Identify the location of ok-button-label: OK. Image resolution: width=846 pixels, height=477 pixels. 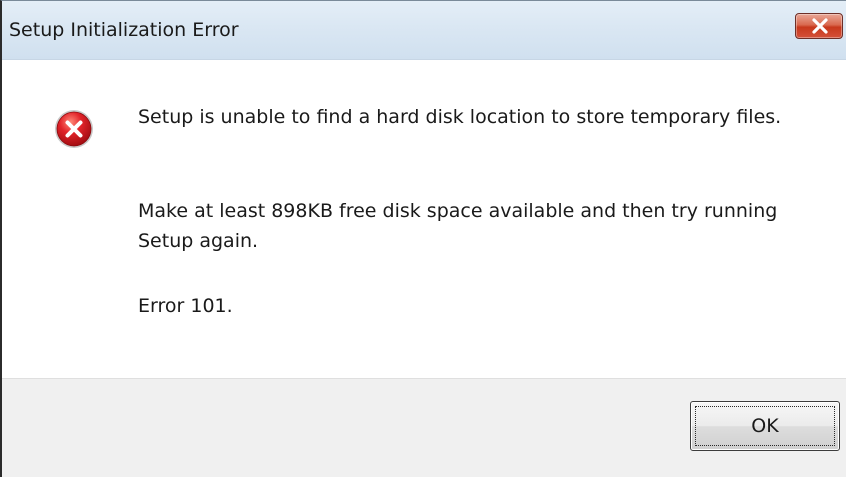
(765, 426).